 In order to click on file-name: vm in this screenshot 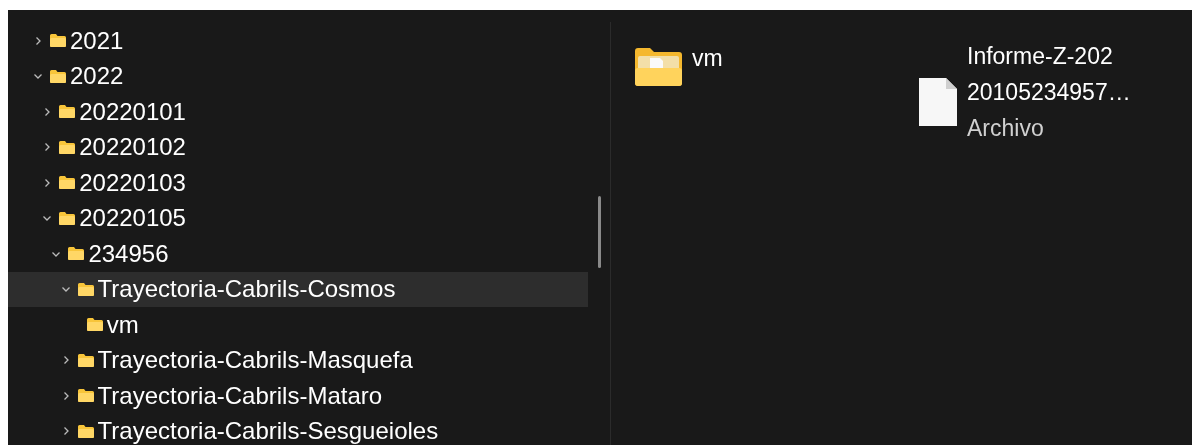, I will do `click(707, 58)`.